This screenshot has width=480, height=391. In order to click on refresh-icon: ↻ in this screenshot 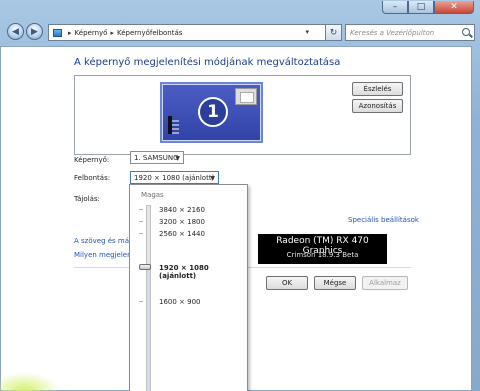, I will do `click(333, 32)`.